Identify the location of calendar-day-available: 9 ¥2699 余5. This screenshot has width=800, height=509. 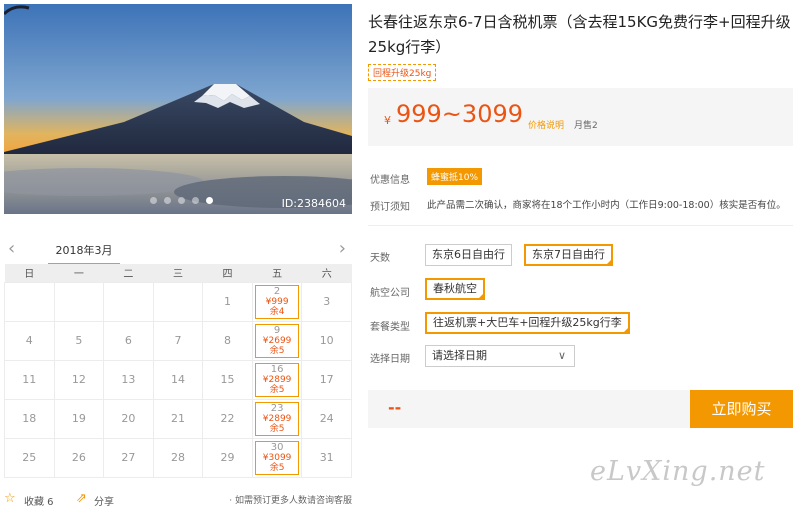
(277, 340).